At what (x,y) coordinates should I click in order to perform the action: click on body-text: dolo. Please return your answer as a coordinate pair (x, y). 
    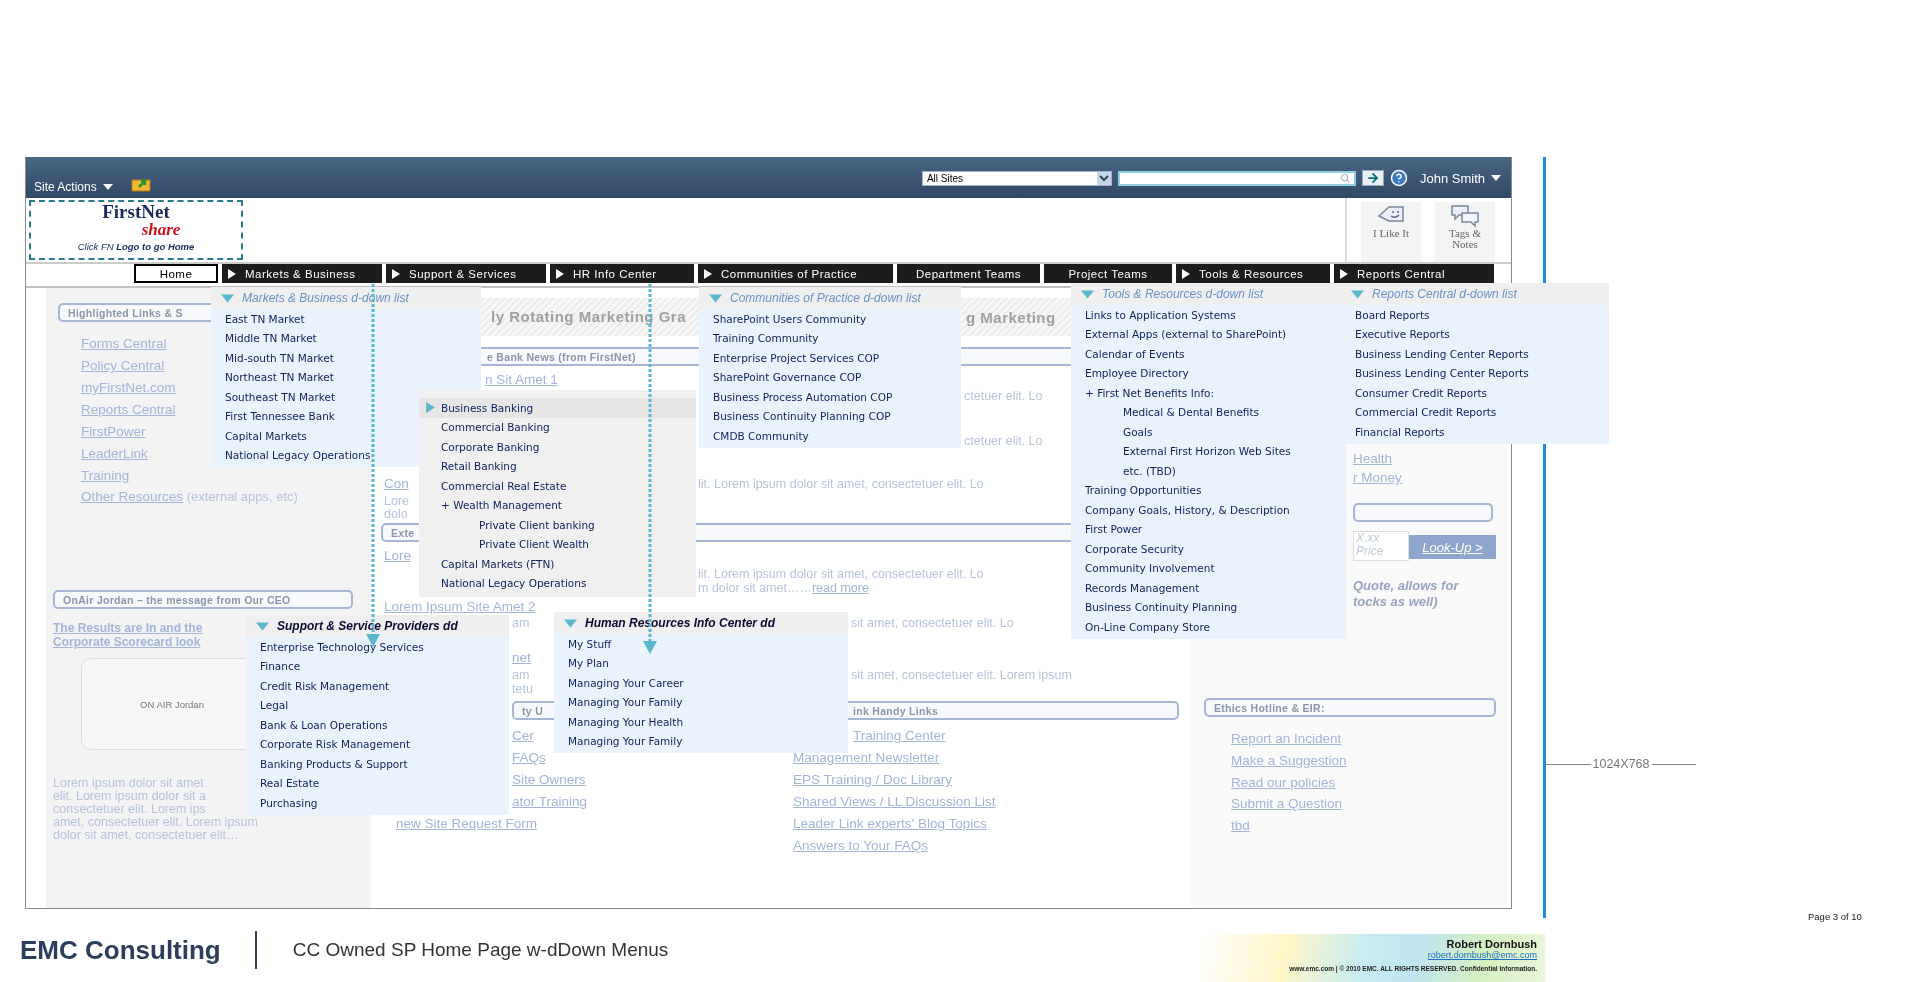
    Looking at the image, I should click on (396, 514).